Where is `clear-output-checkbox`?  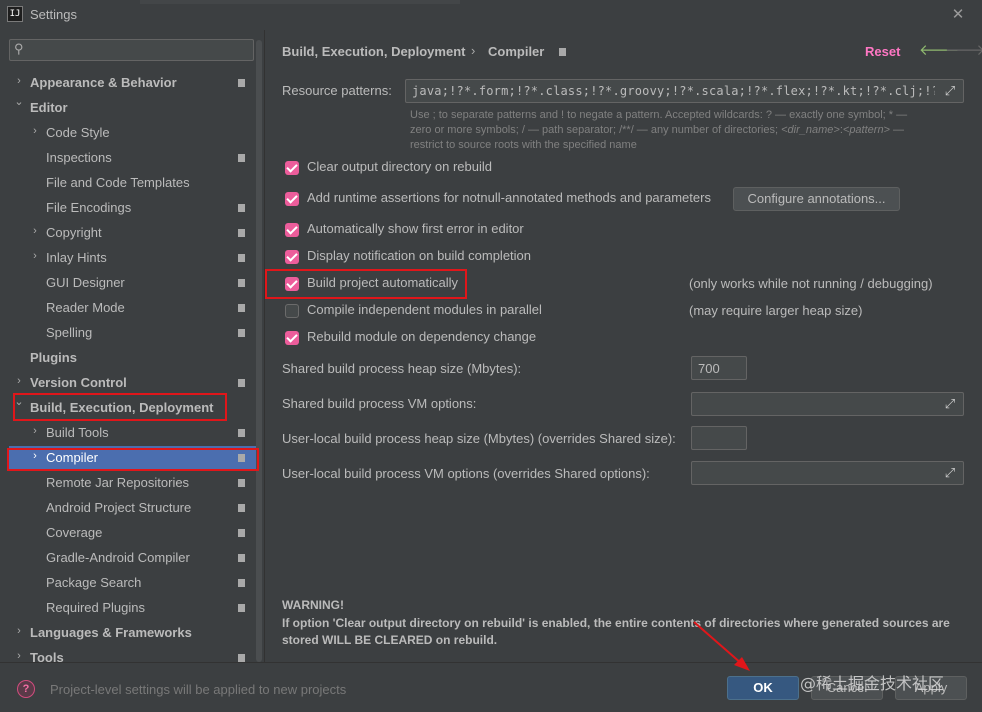 clear-output-checkbox is located at coordinates (292, 168).